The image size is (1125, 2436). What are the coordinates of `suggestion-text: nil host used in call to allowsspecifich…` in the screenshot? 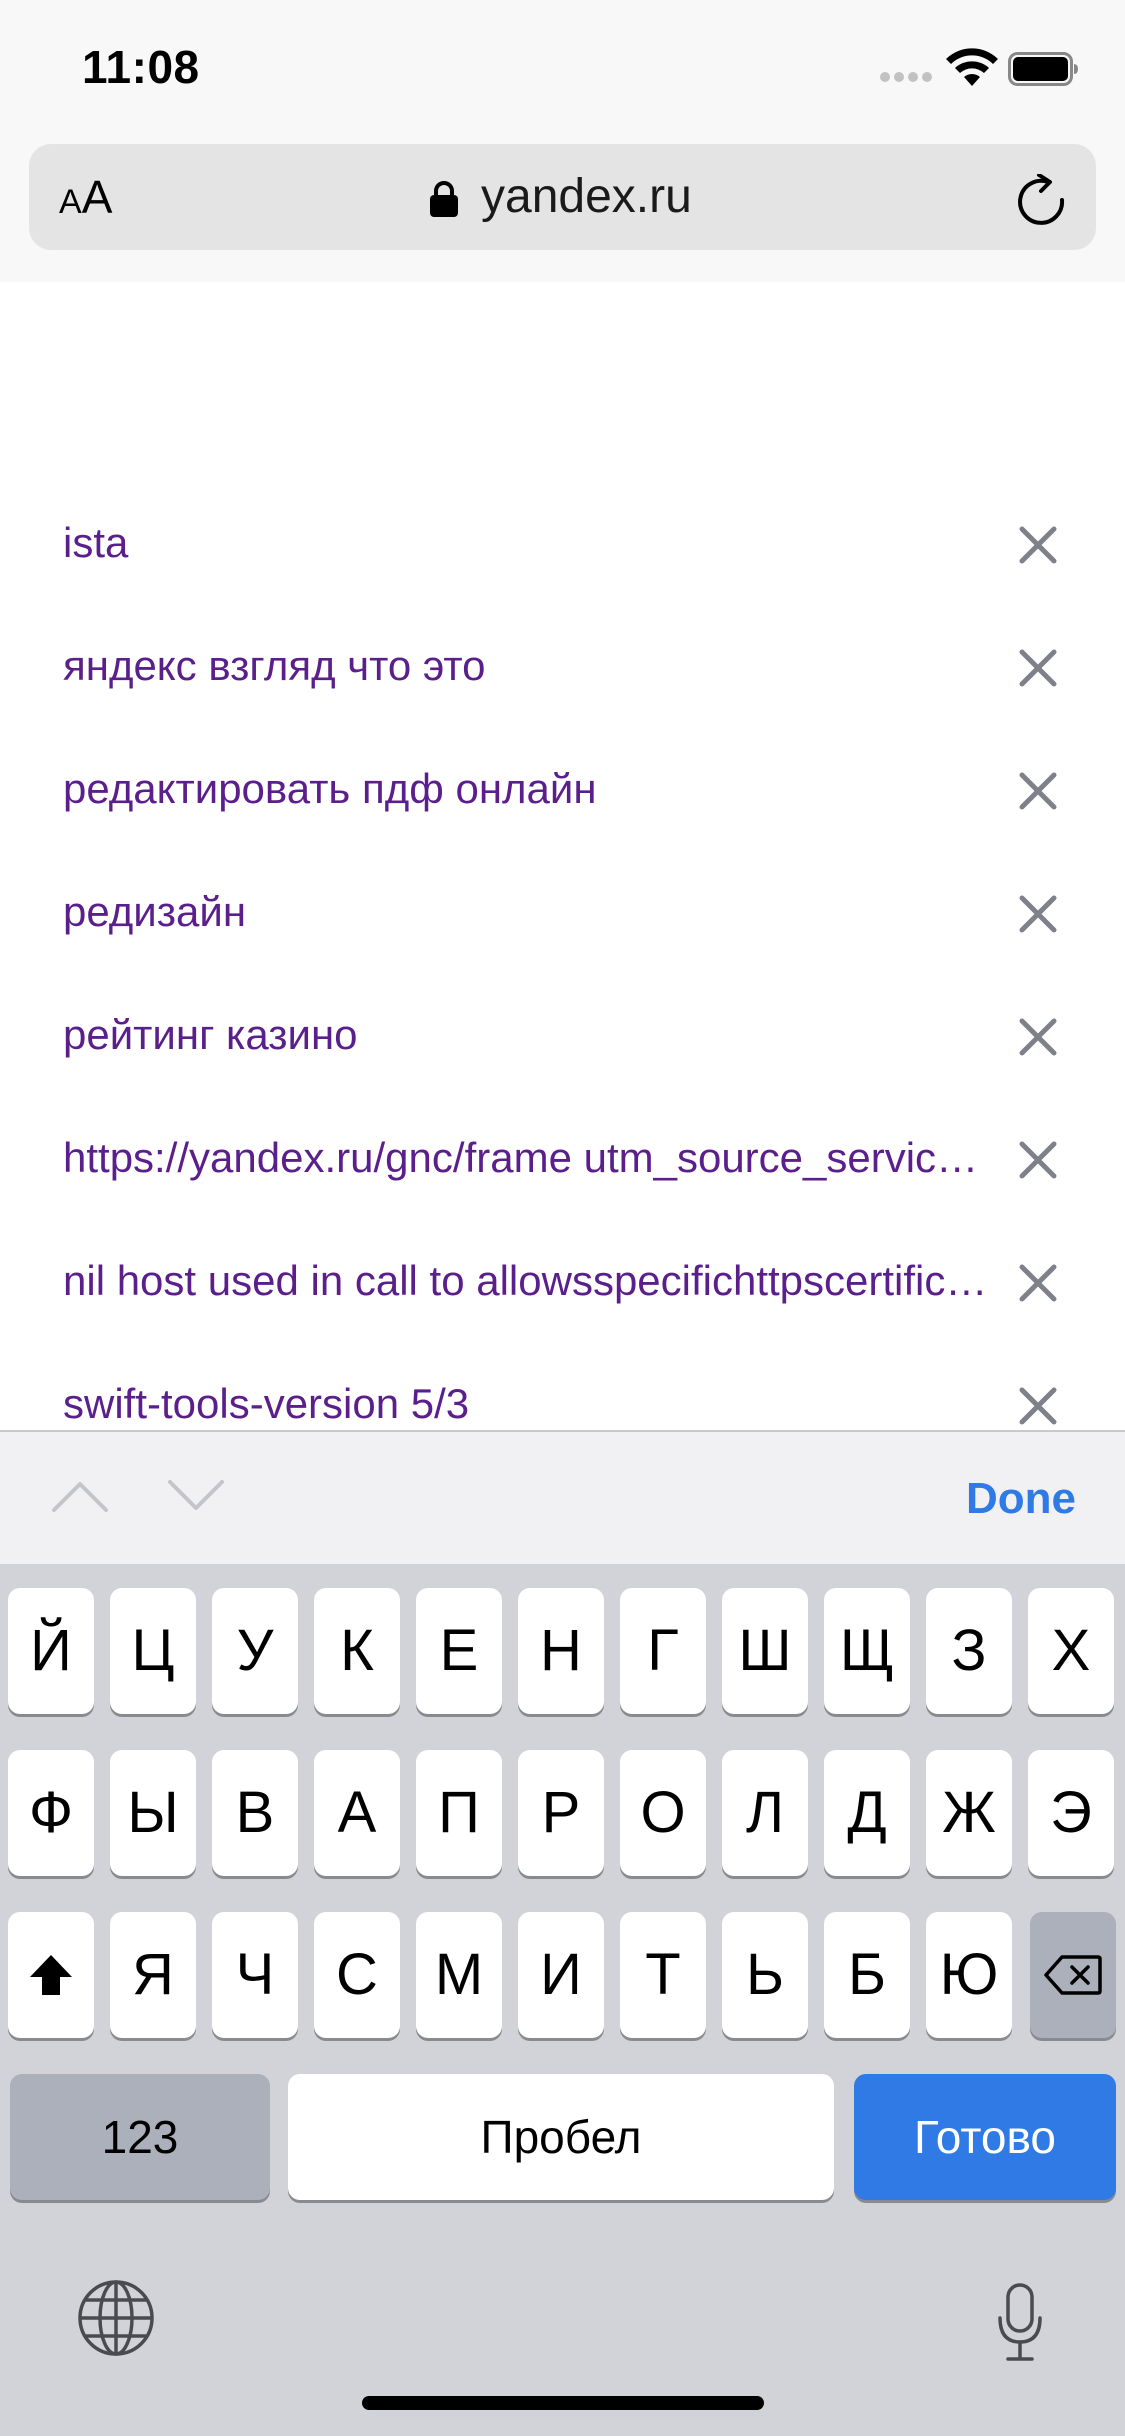 It's located at (530, 1281).